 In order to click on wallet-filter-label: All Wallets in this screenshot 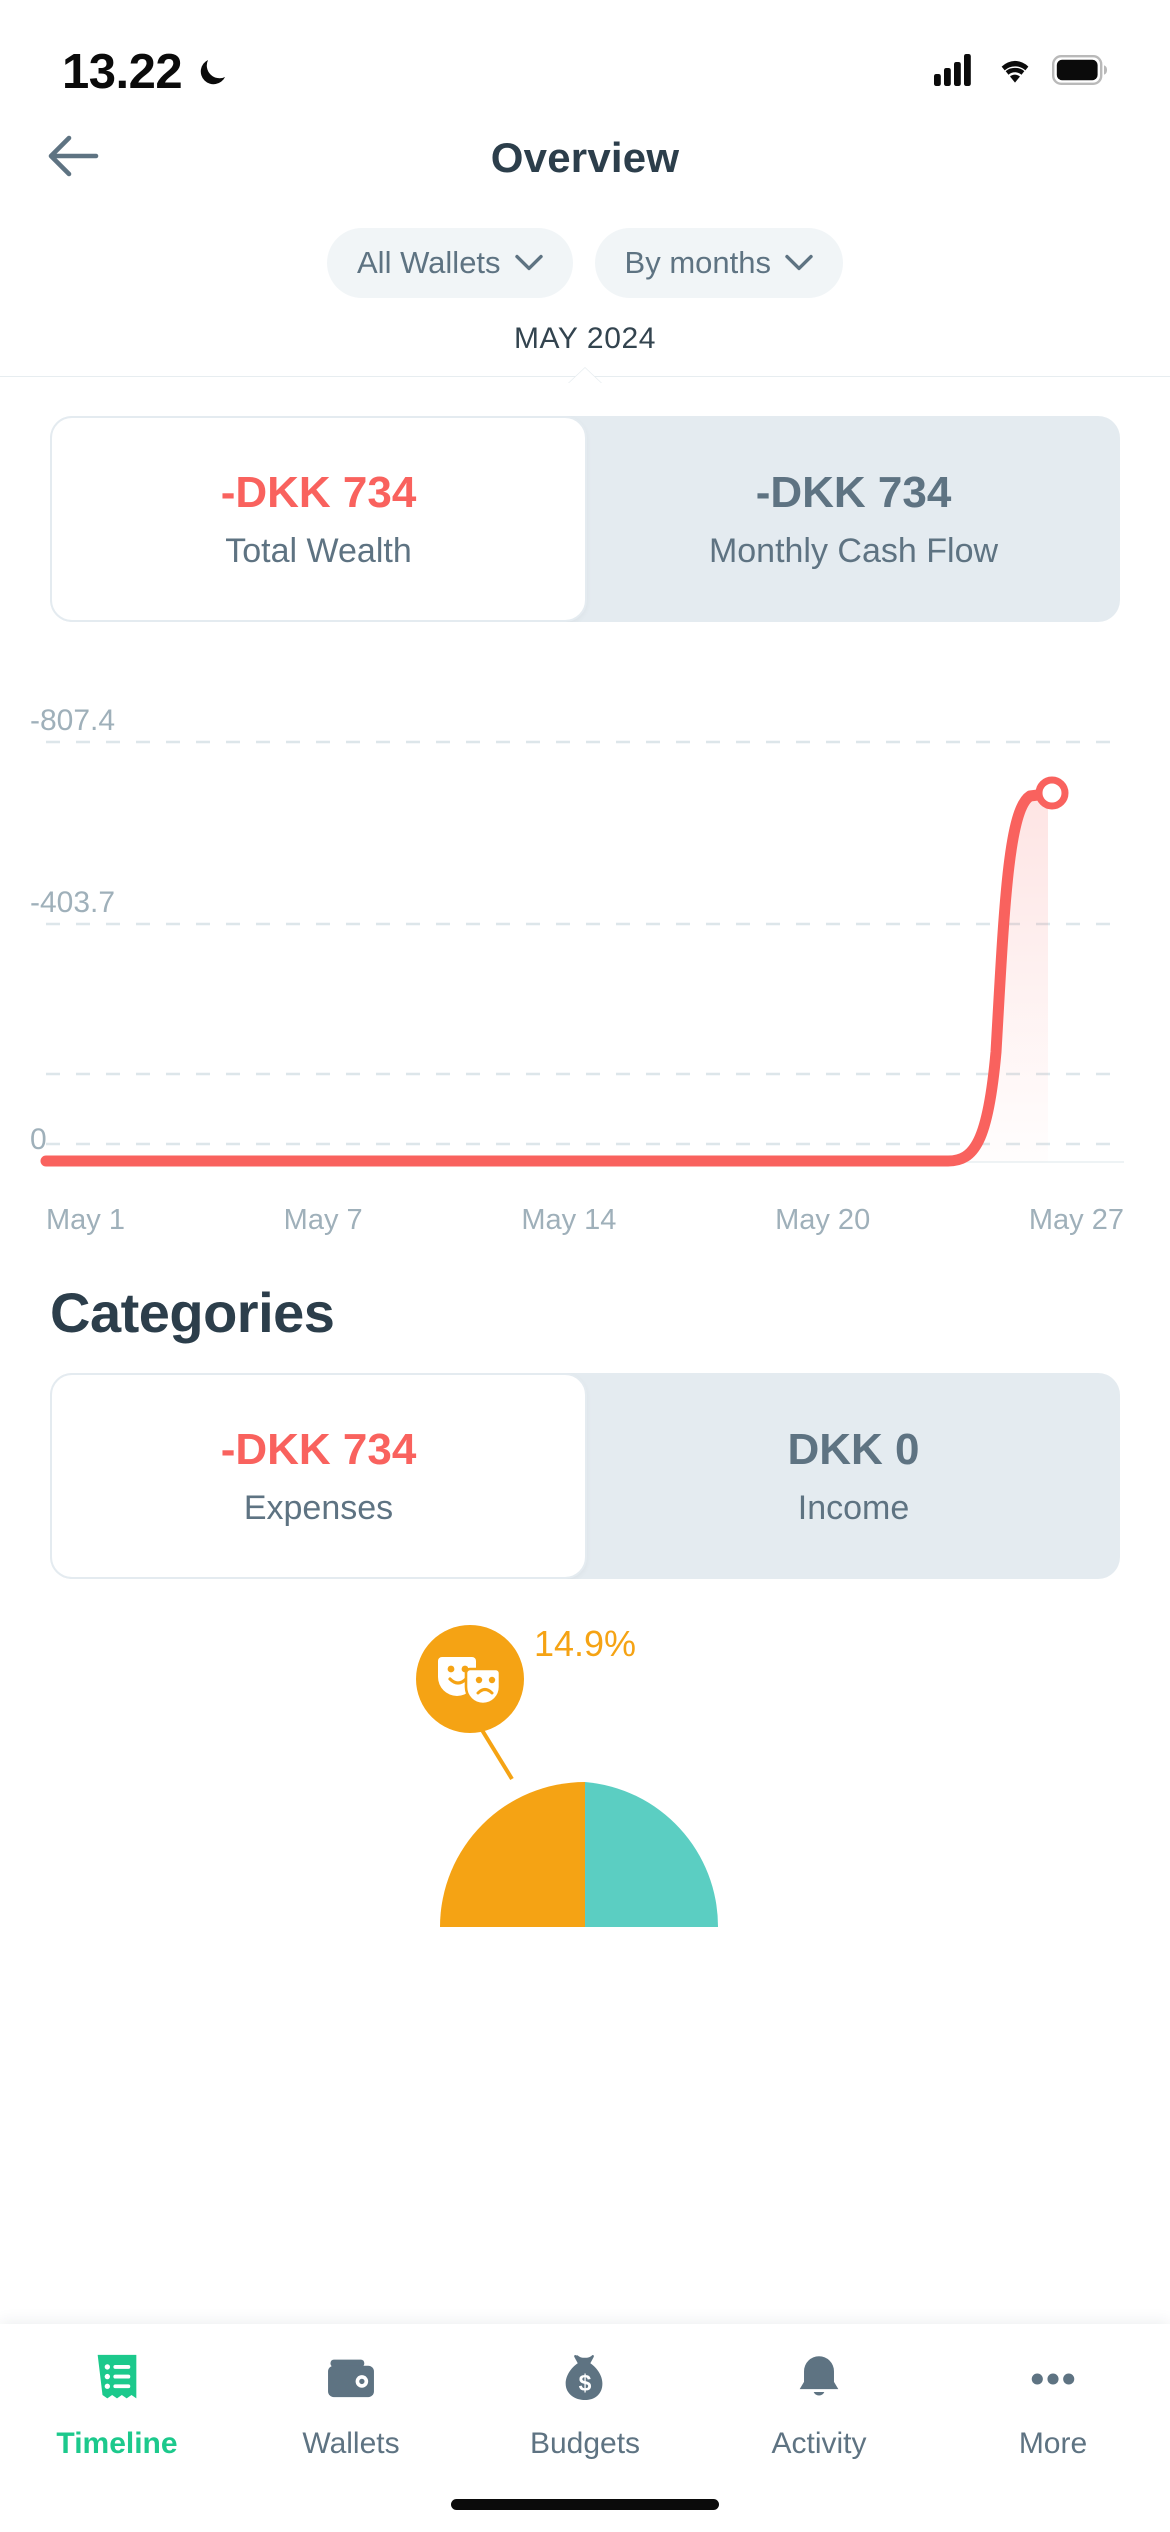, I will do `click(429, 262)`.